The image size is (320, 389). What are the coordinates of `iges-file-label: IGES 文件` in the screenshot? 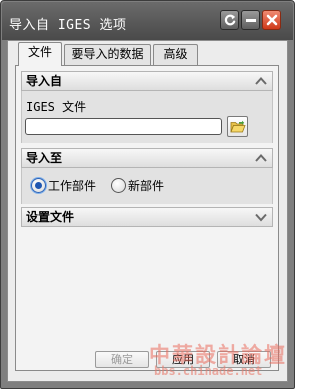 It's located at (56, 107).